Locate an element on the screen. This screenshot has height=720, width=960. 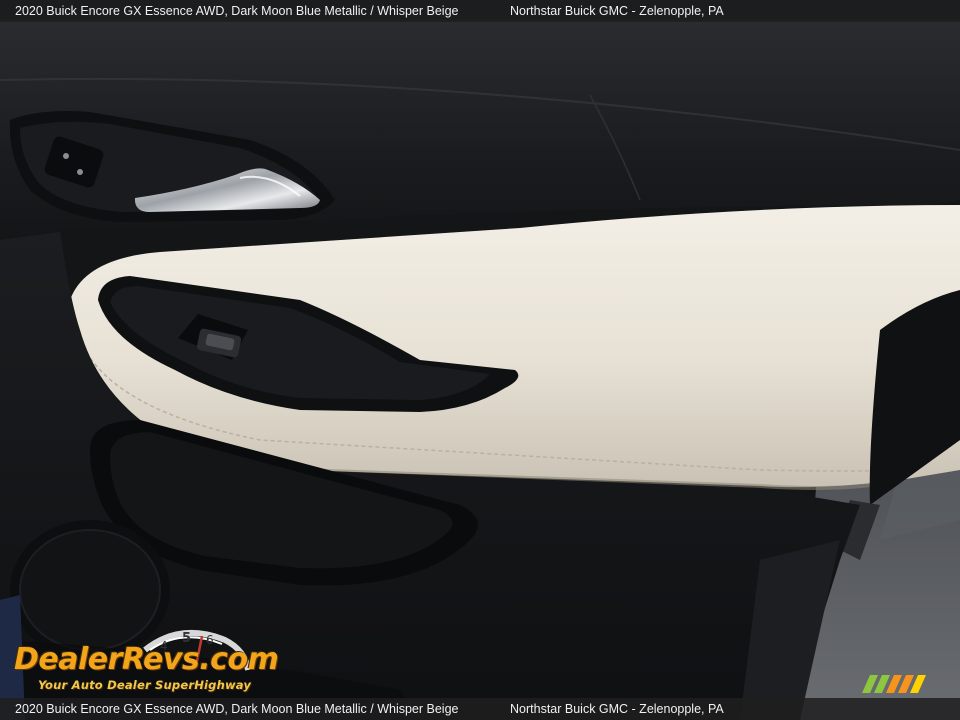
stripes-logo is located at coordinates (894, 684).